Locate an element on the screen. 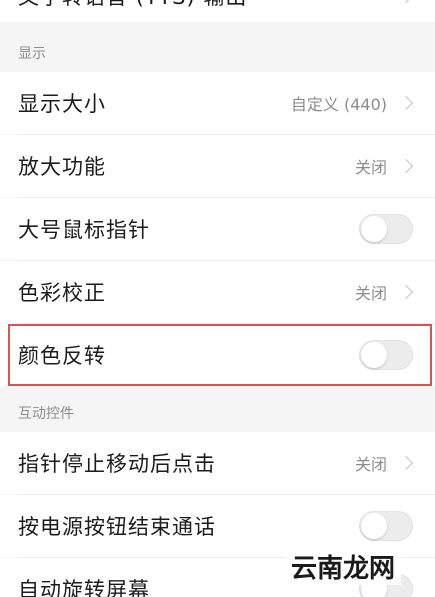 Image resolution: width=435 pixels, height=597 pixels. large-pointer-row: 大号鼠标指针 is located at coordinates (217, 229).